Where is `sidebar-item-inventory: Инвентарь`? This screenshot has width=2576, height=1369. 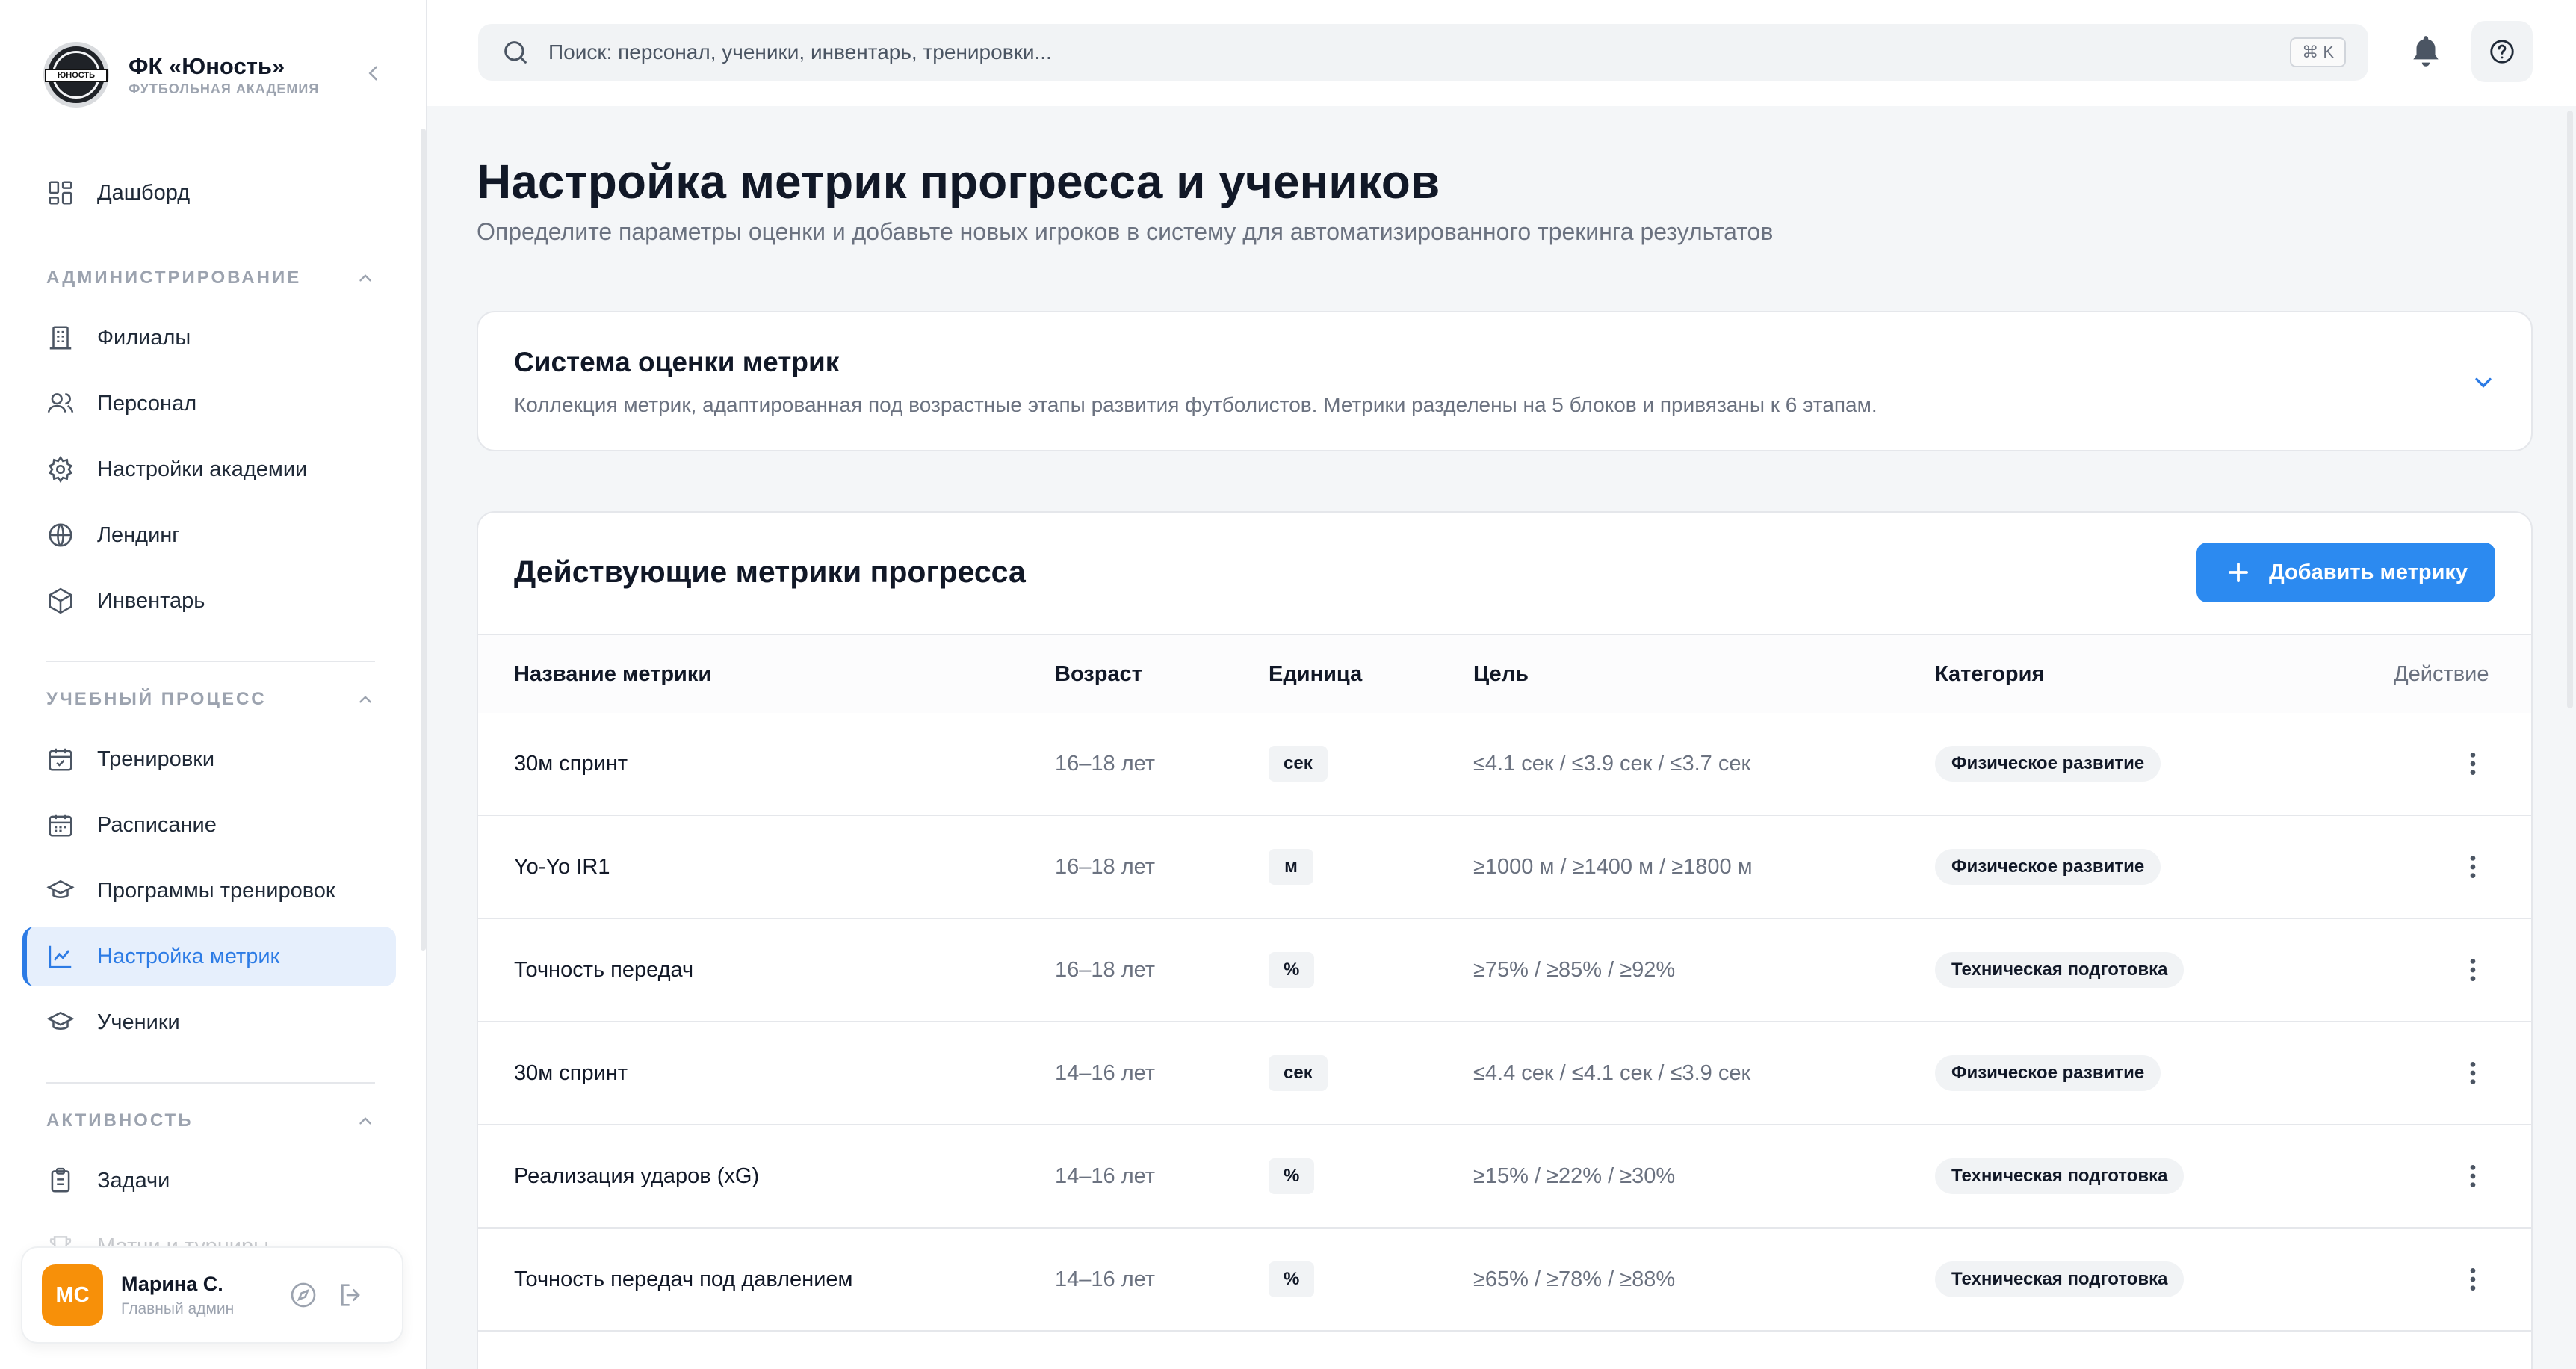
sidebar-item-inventory: Инвентарь is located at coordinates (209, 601).